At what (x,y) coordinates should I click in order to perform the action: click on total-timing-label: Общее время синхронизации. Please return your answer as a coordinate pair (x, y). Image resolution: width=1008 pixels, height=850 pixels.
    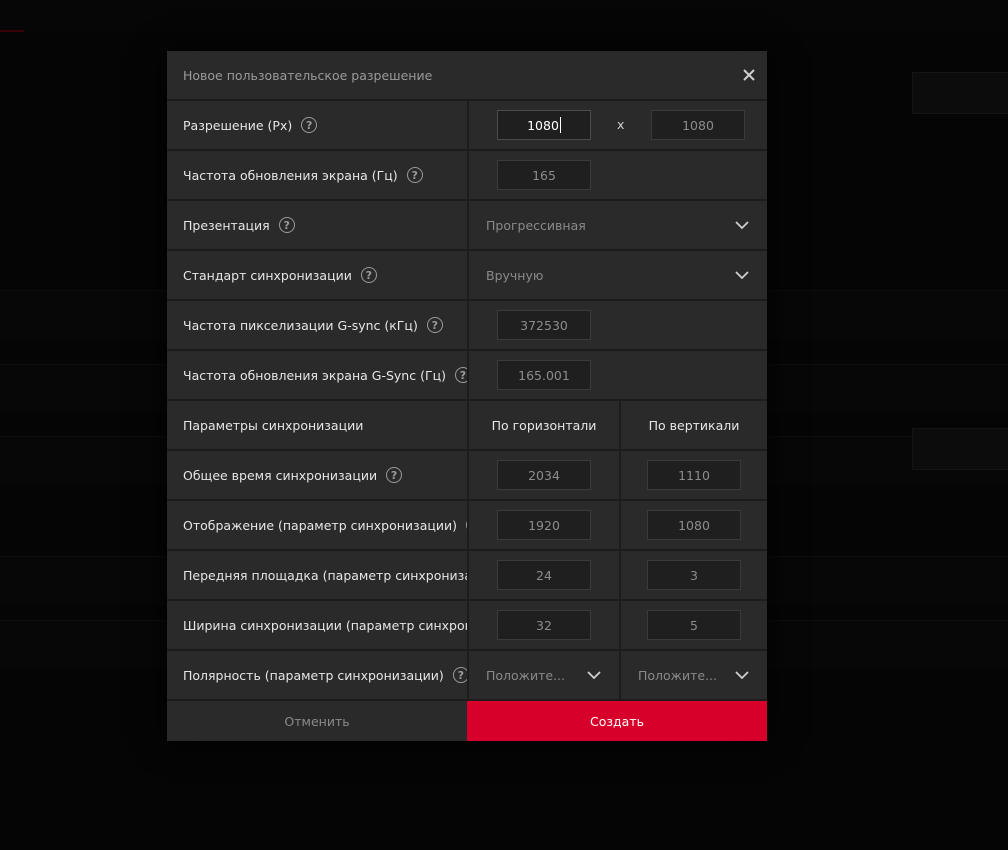
    Looking at the image, I should click on (280, 475).